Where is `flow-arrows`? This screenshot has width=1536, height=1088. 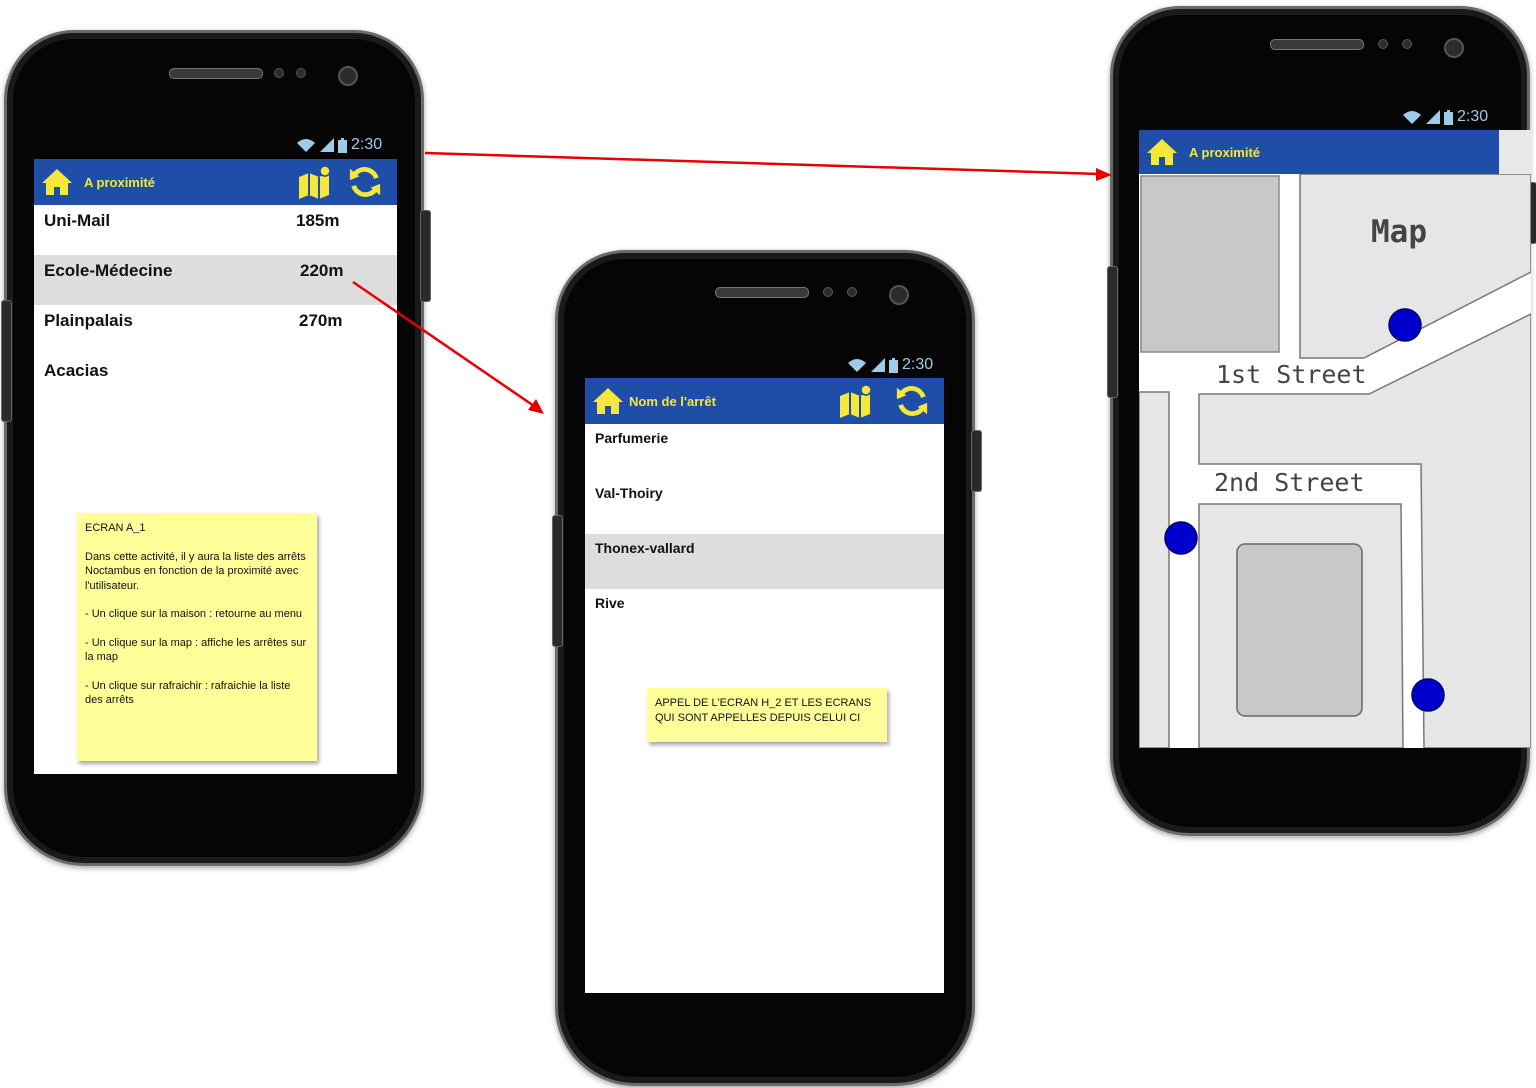 flow-arrows is located at coordinates (732, 282).